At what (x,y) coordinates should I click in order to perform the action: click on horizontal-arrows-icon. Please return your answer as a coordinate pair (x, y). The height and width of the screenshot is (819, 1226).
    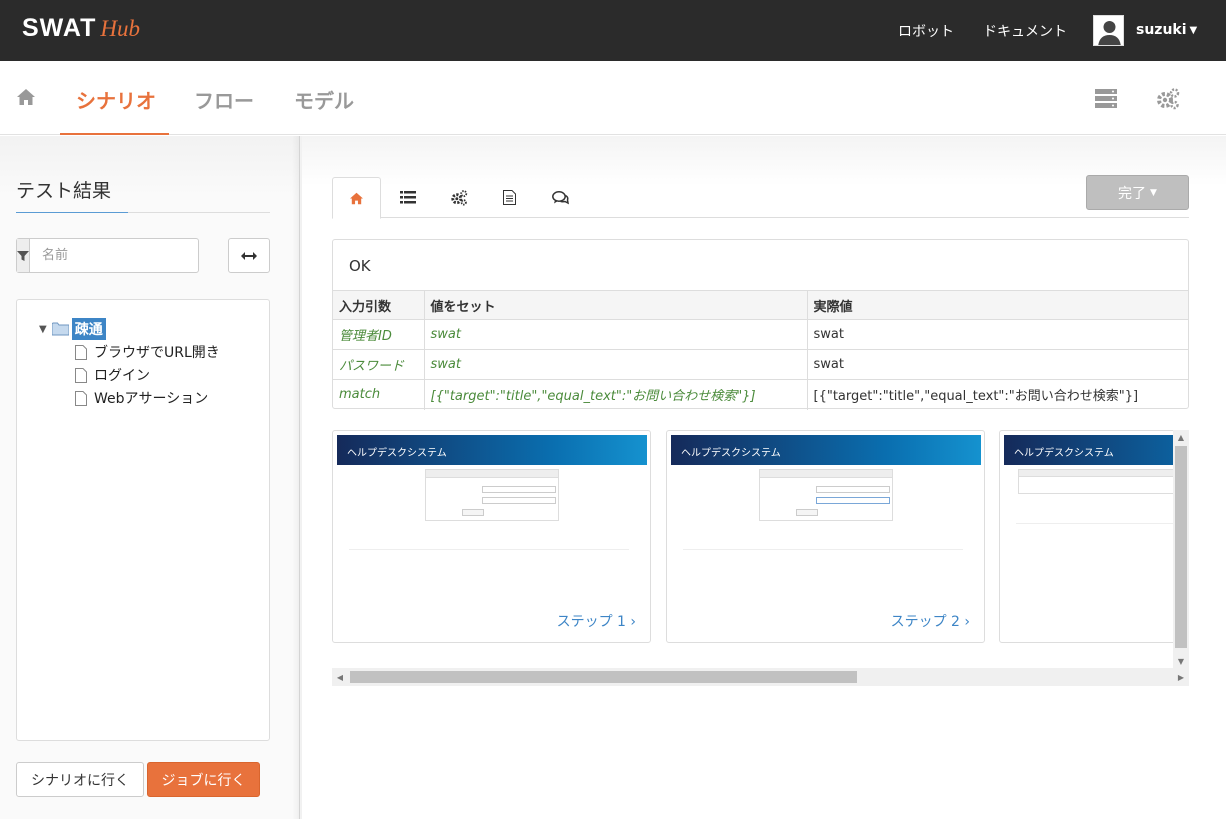
    Looking at the image, I should click on (249, 255).